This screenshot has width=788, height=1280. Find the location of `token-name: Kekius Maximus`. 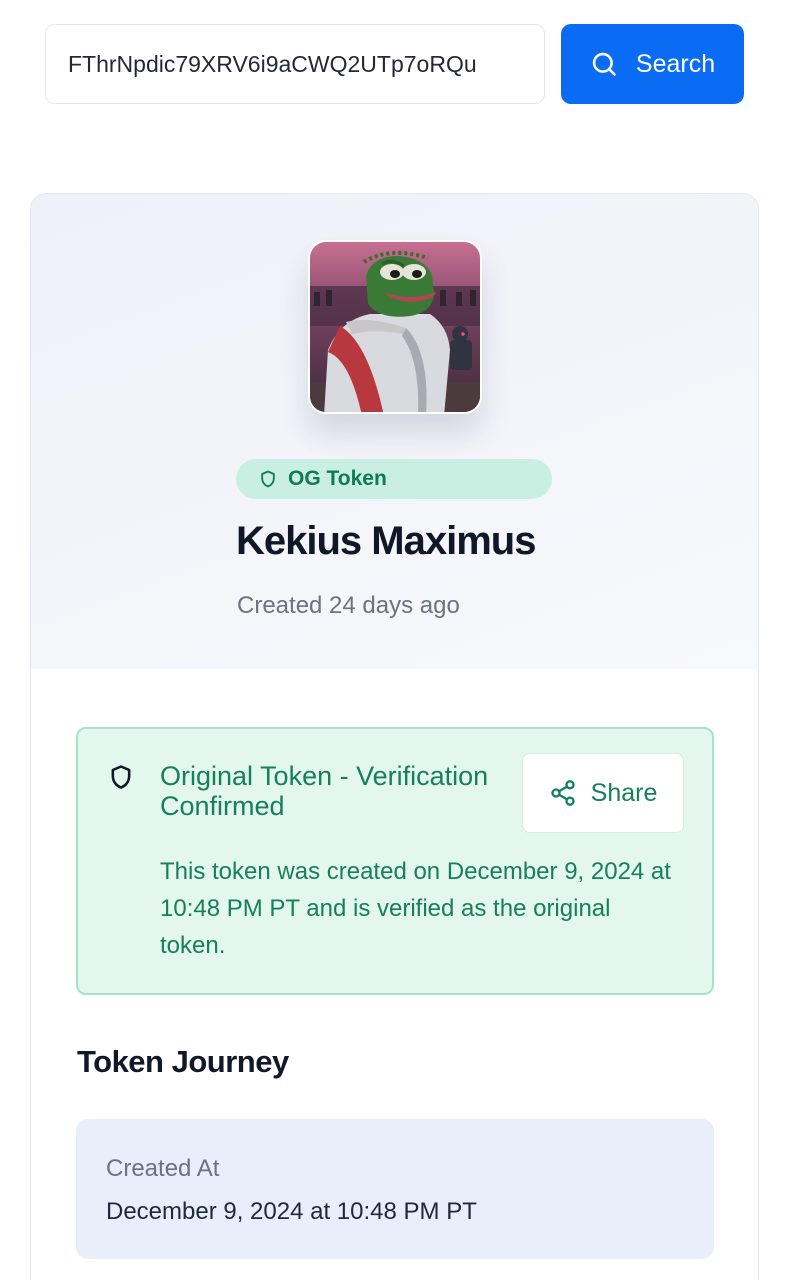

token-name: Kekius Maximus is located at coordinates (386, 541).